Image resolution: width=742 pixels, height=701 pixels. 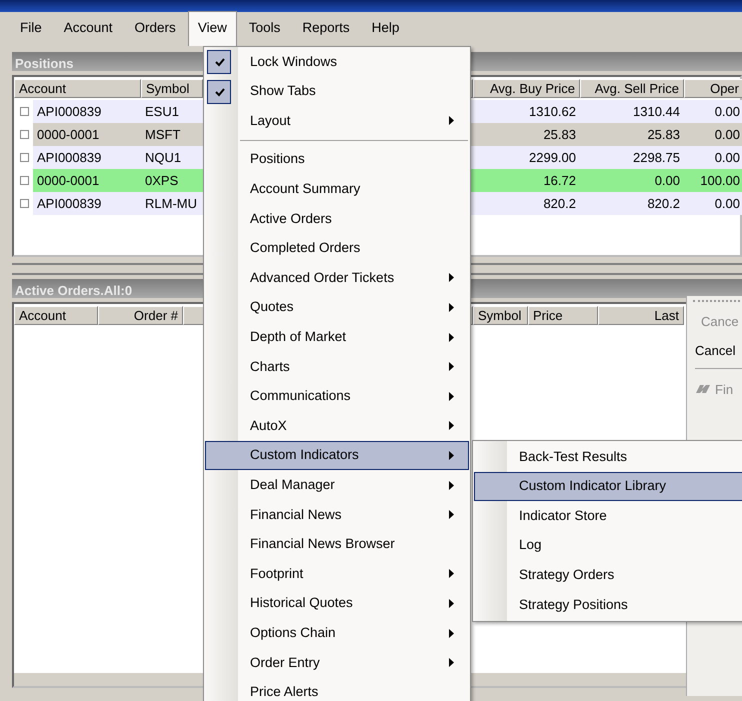 I want to click on table-cell-text: NQU1, so click(x=163, y=157).